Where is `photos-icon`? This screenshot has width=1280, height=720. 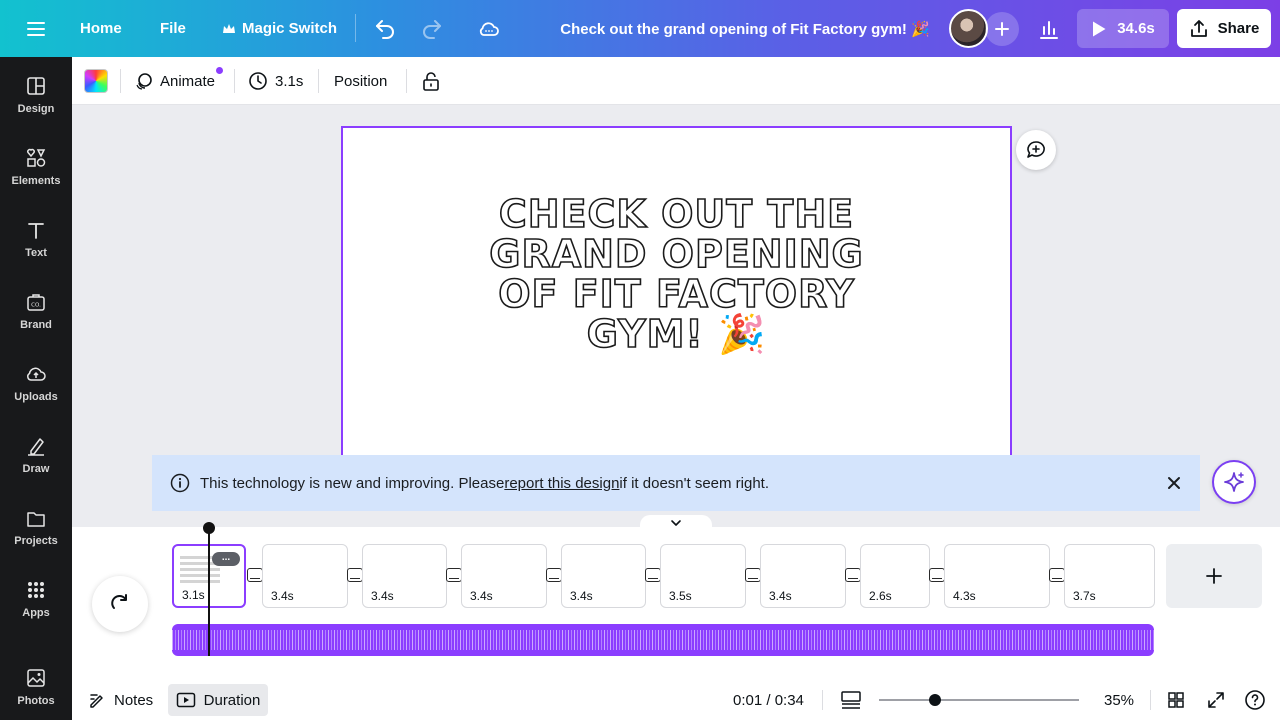 photos-icon is located at coordinates (36, 678).